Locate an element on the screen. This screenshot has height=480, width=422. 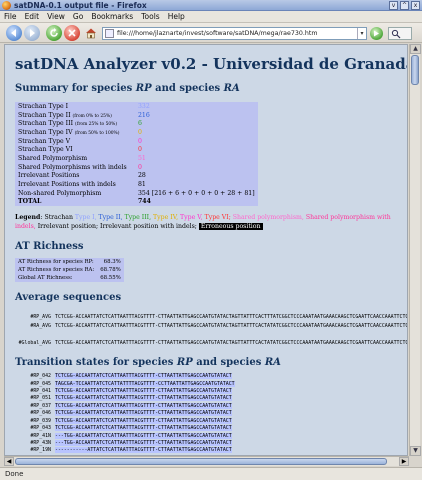
summary-row: TOTAL 744 is located at coordinates (136, 202).